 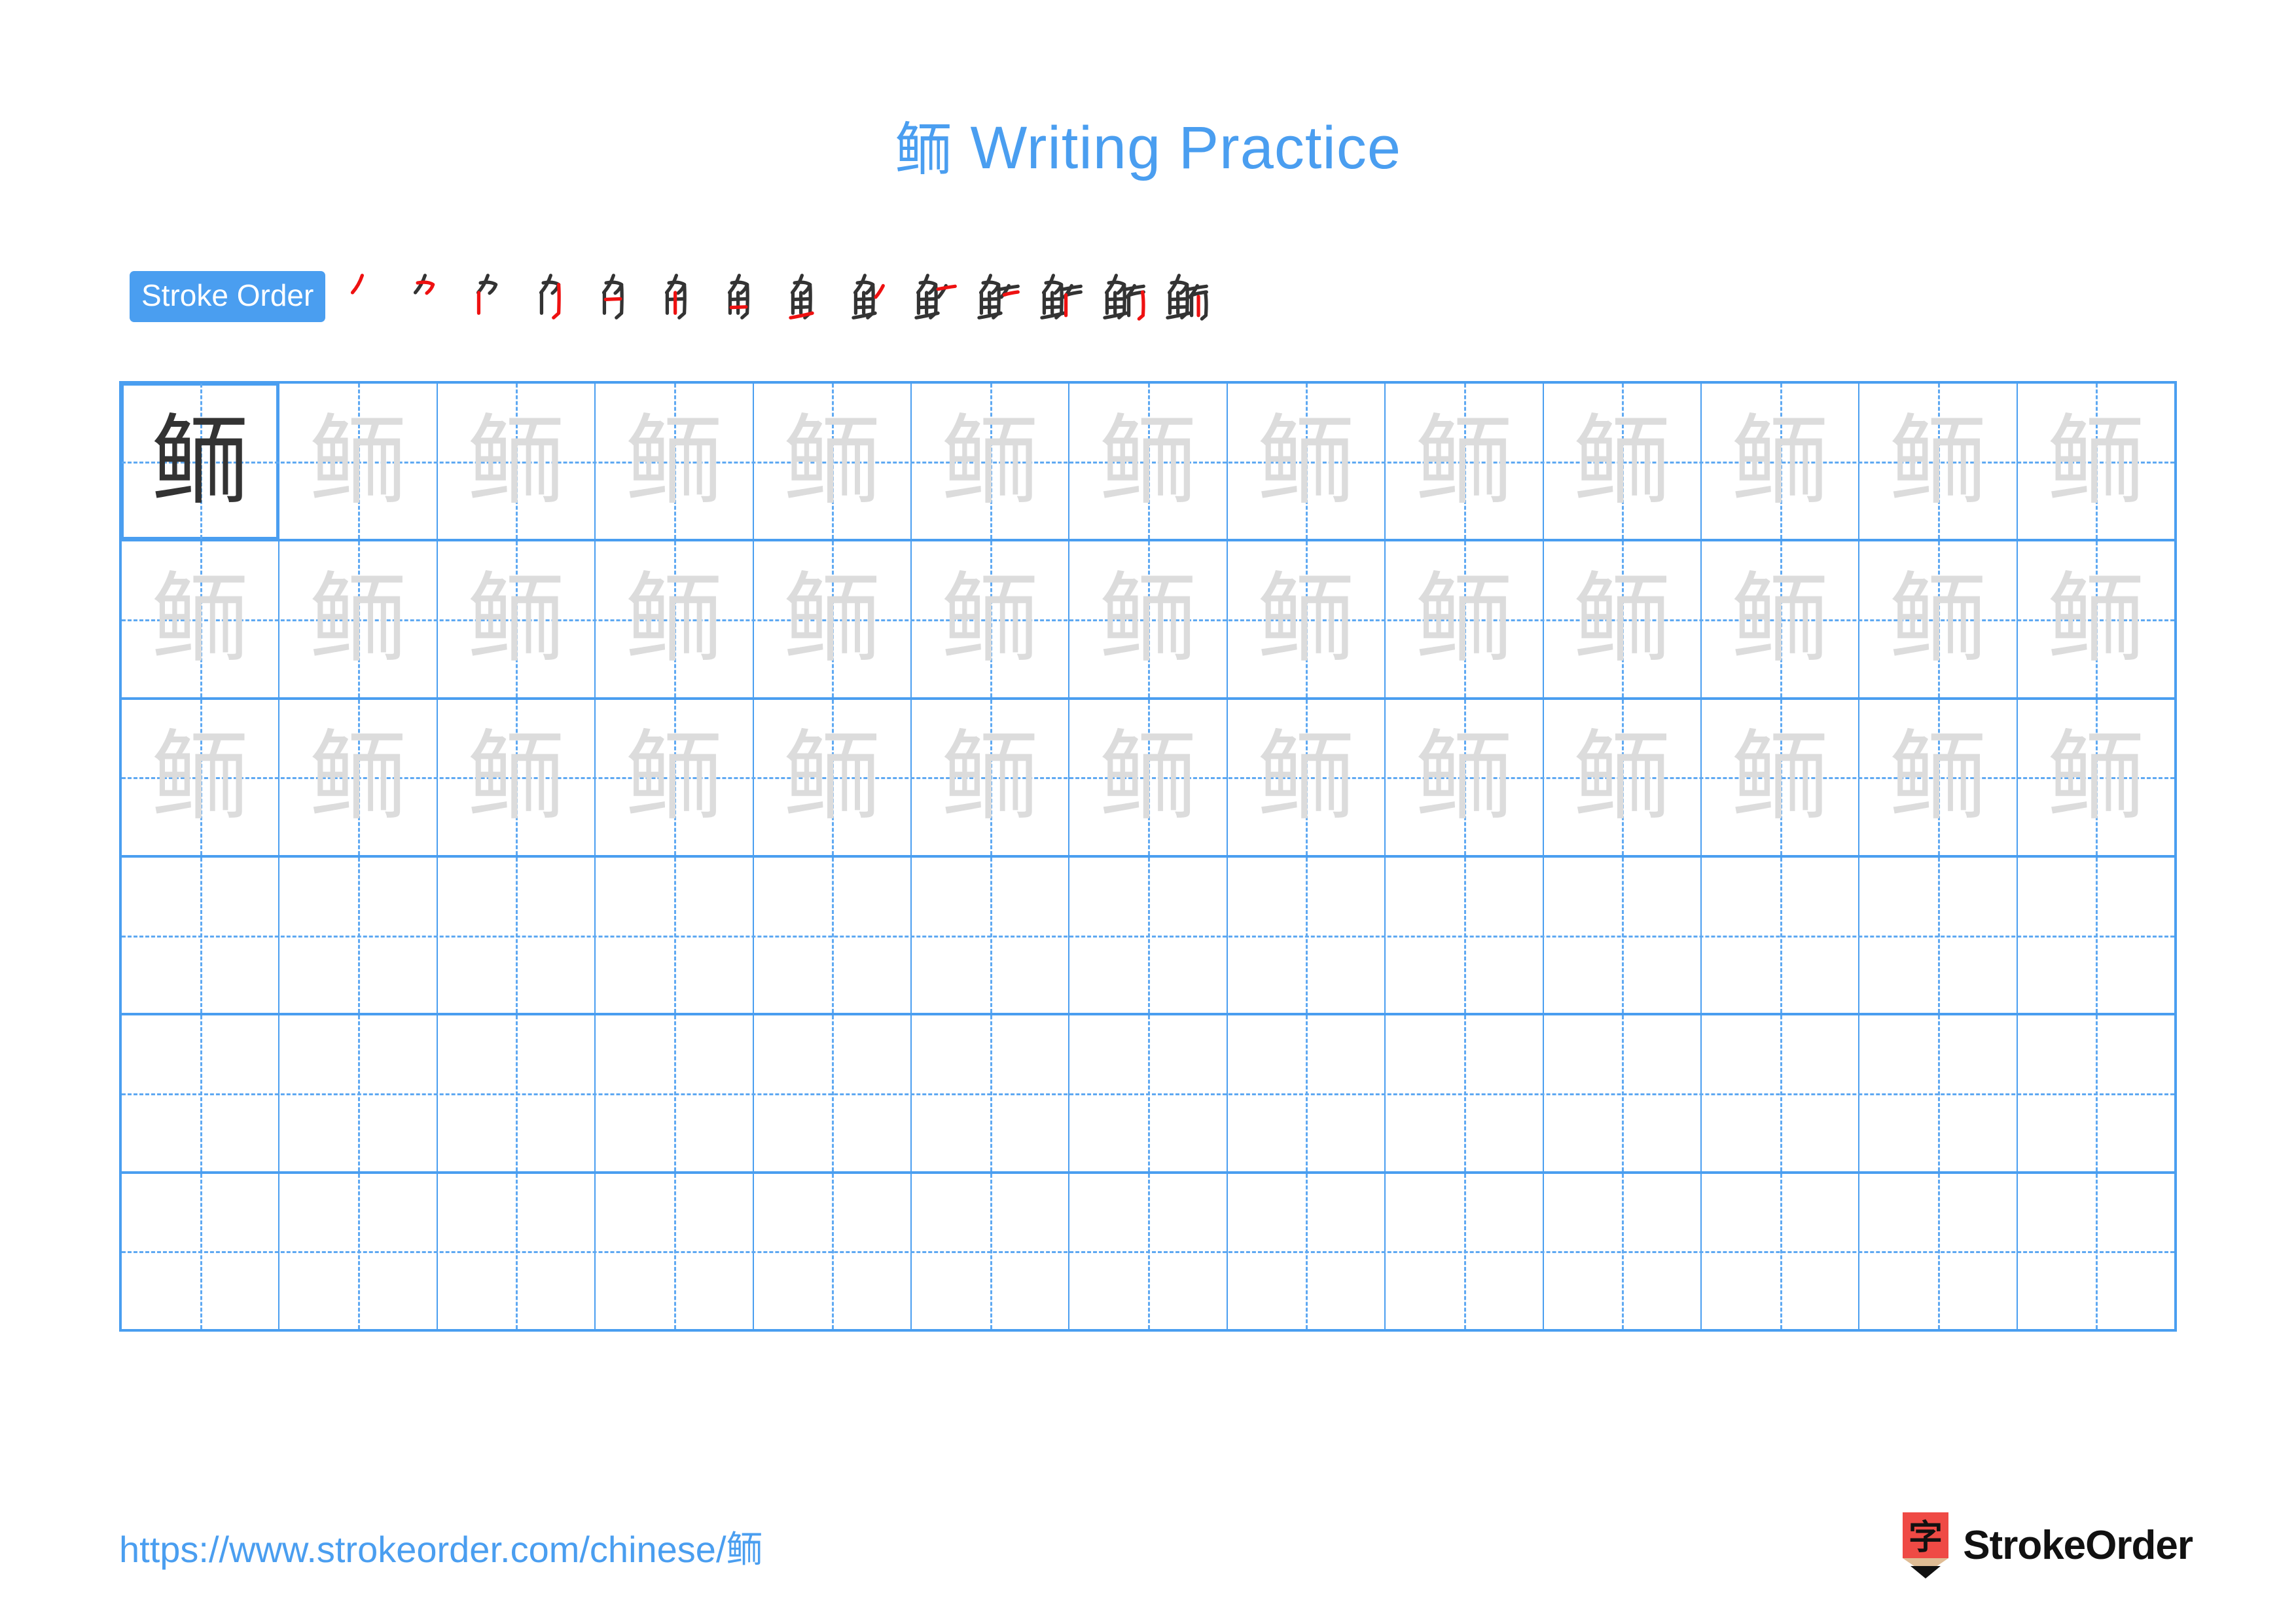 I want to click on practice-cell-r3-c9: 鲕, so click(x=1465, y=777).